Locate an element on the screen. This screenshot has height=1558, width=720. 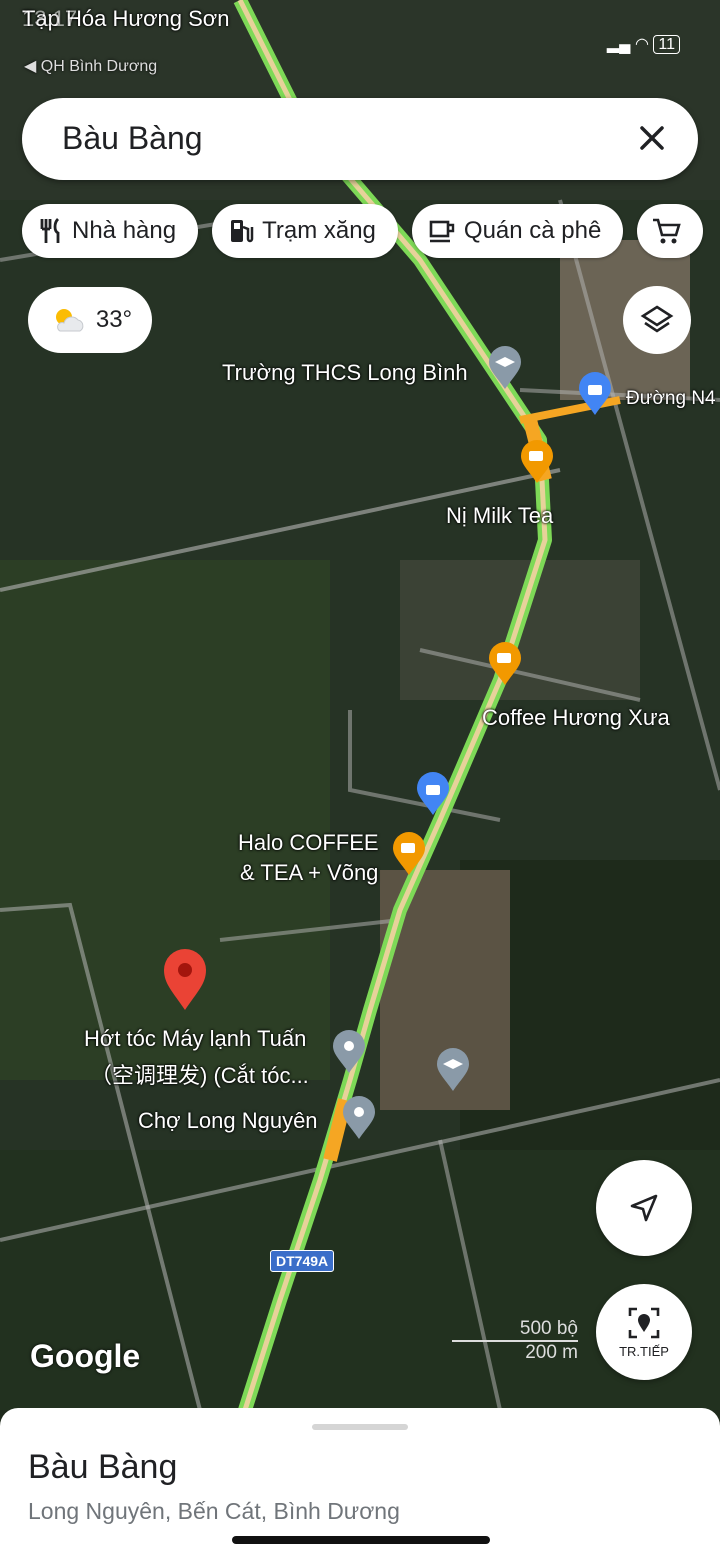
location-pin-icon is located at coordinates (185, 980).